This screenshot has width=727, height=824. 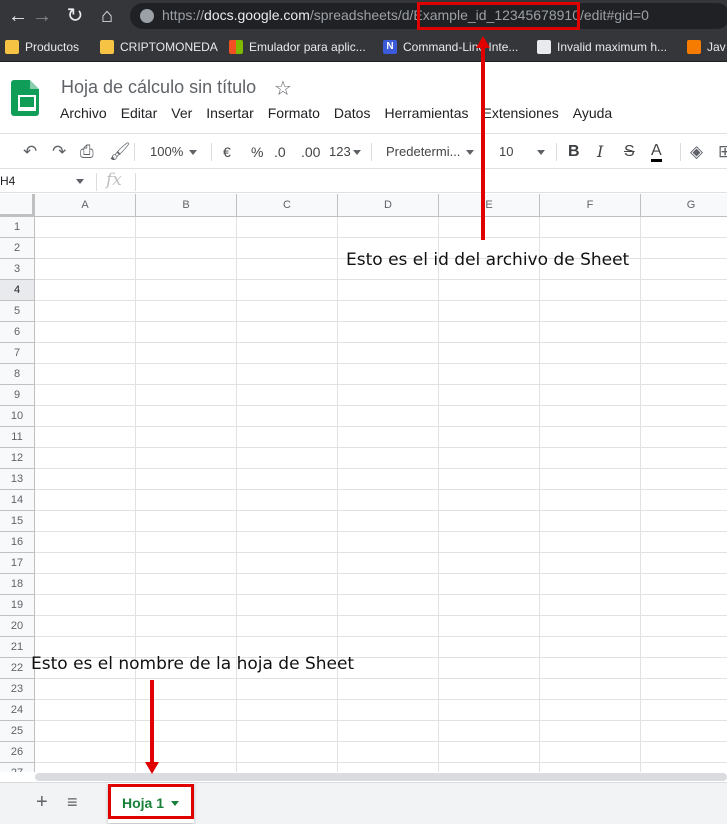 I want to click on undo-icon: ↶, so click(x=30, y=152).